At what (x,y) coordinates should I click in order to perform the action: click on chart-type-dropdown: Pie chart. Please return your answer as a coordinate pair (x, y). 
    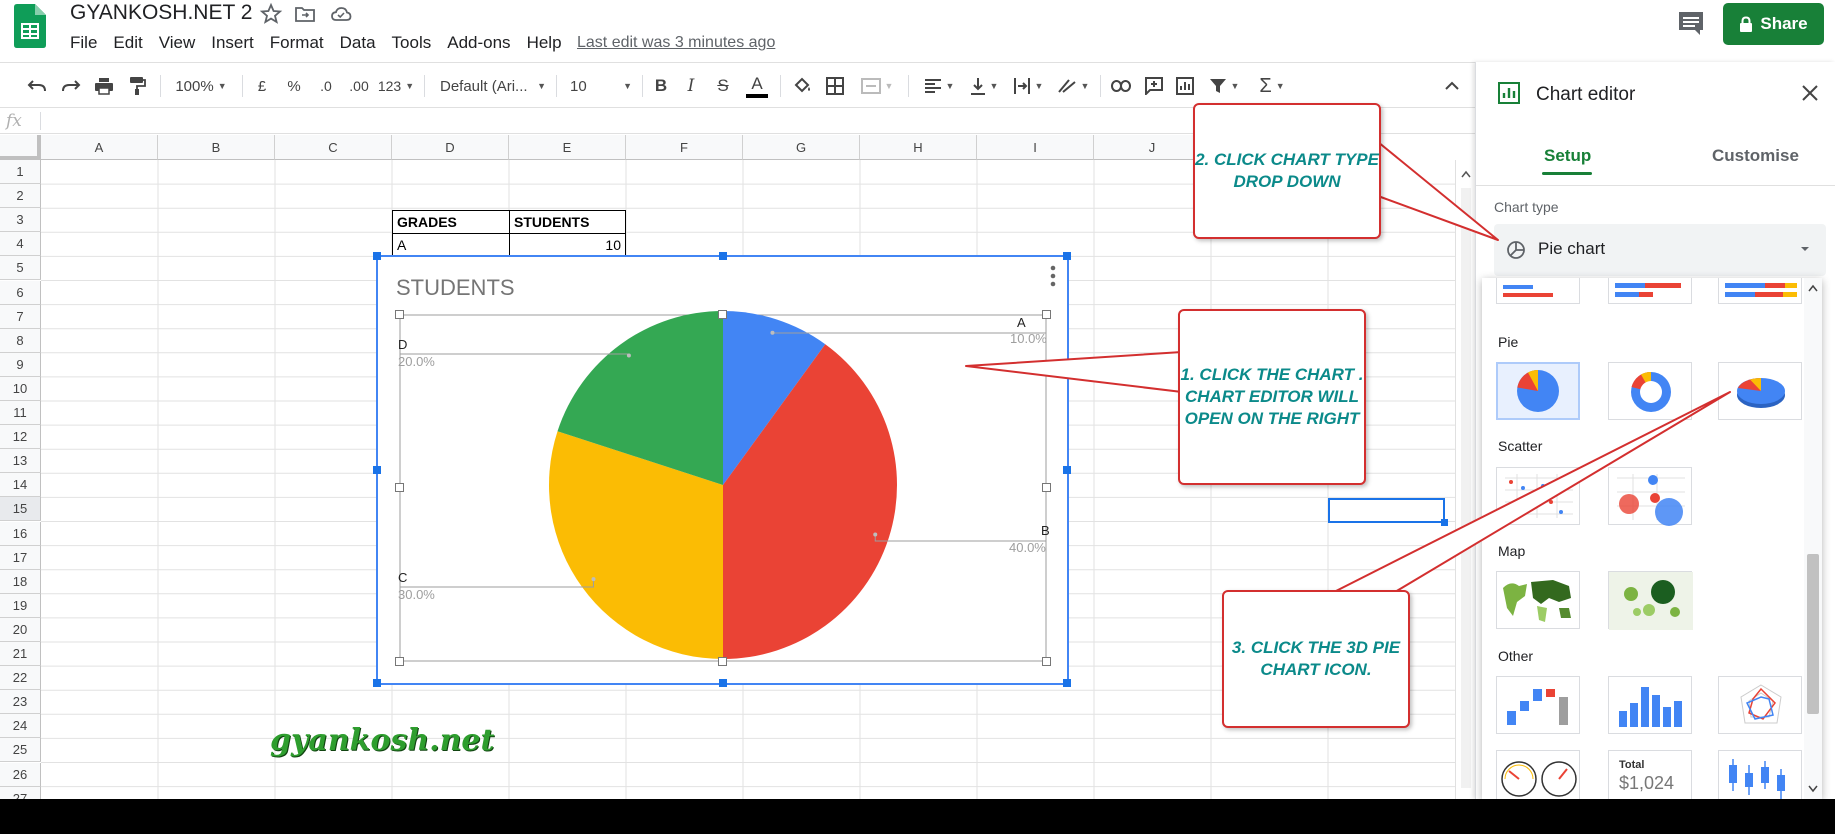
    Looking at the image, I should click on (1660, 250).